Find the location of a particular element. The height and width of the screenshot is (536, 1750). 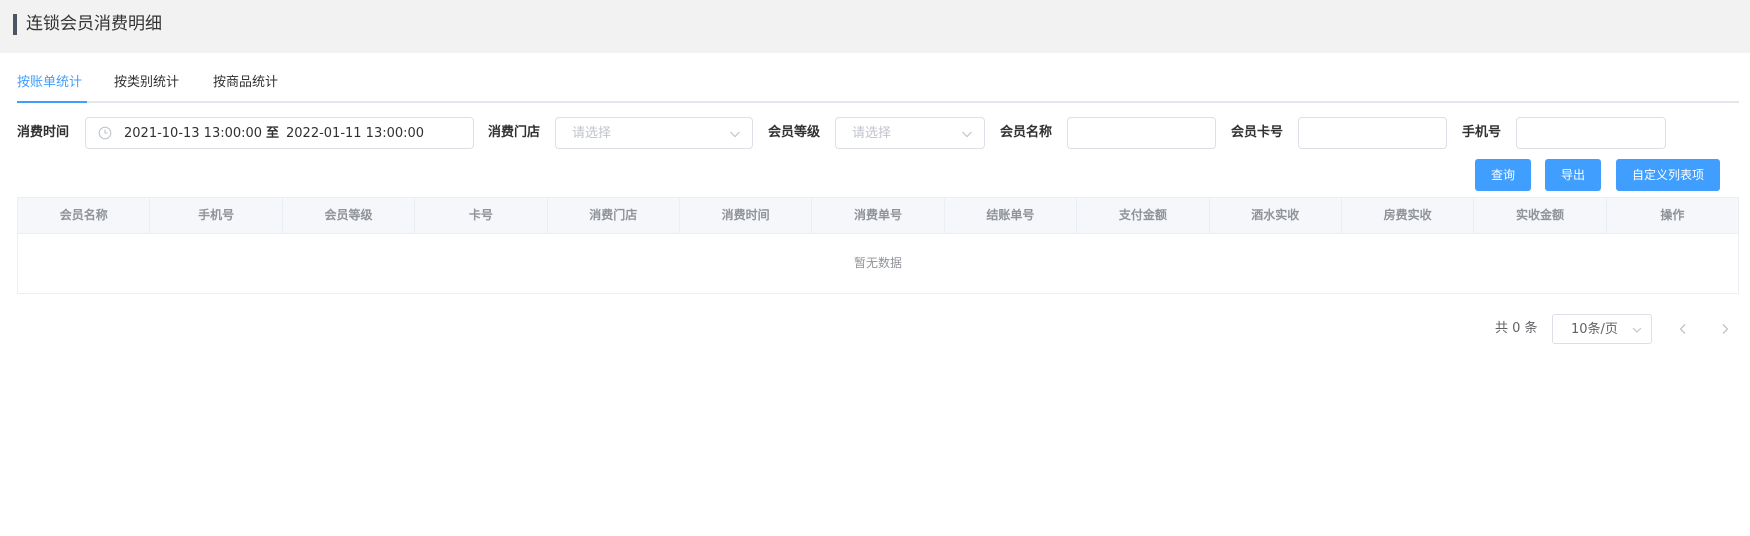

active-tab-indicator is located at coordinates (52, 102).